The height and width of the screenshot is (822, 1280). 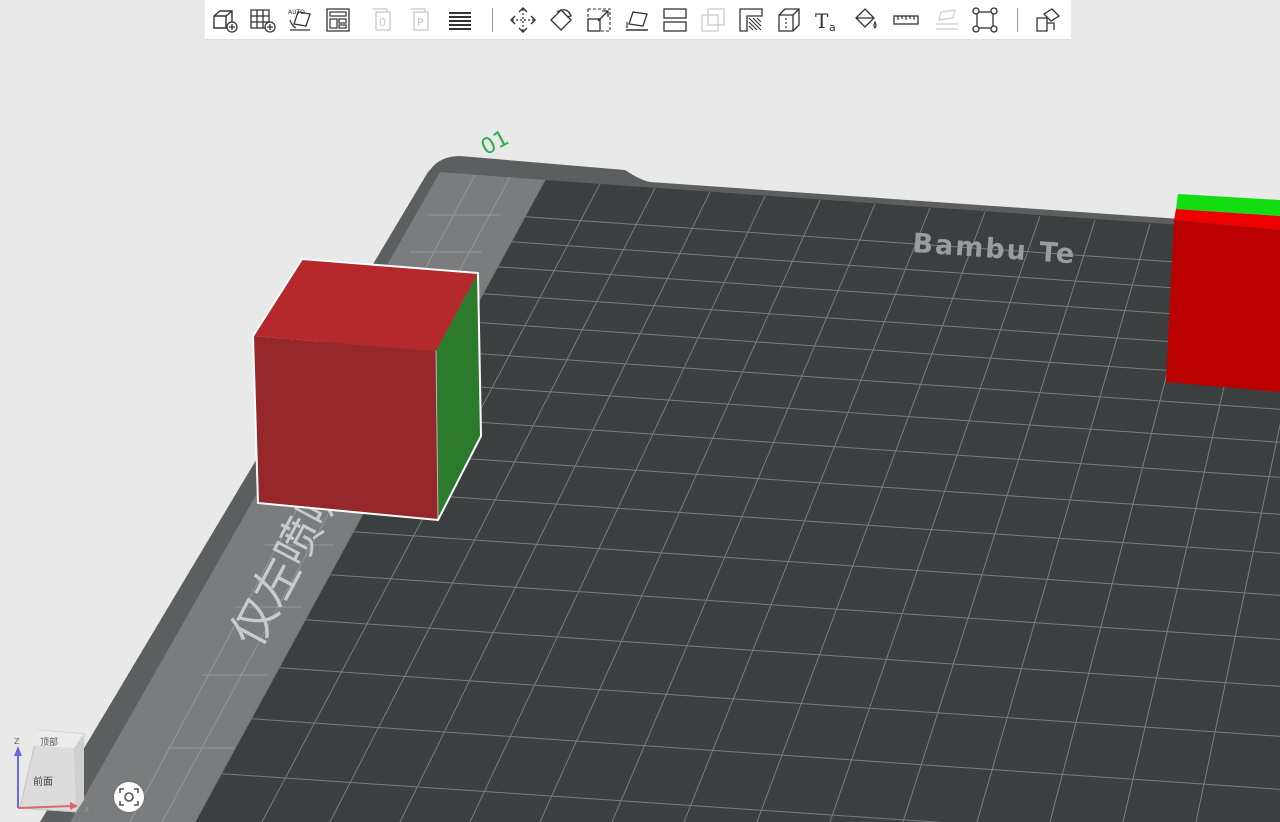 I want to click on camera-focus-icon, so click(x=129, y=797).